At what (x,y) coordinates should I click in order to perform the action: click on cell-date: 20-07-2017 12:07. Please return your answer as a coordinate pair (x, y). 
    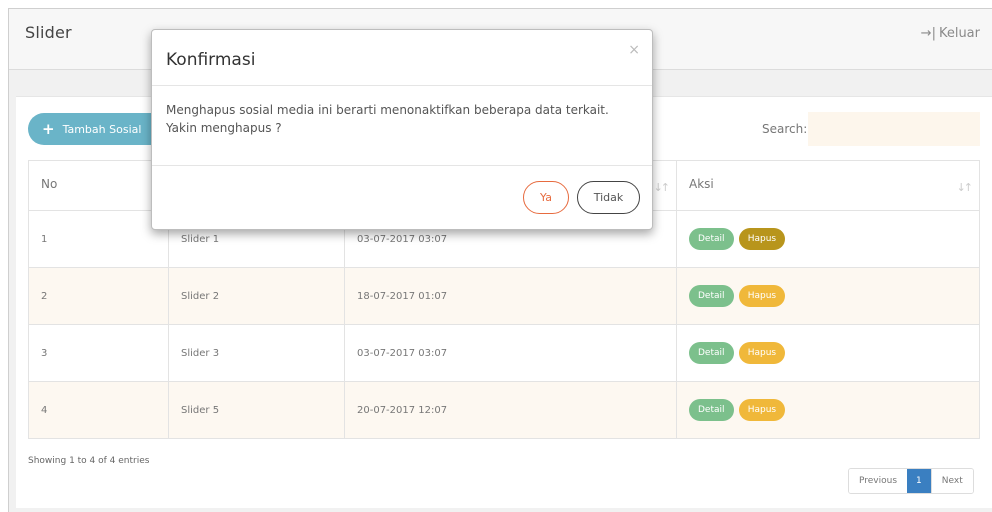
    Looking at the image, I should click on (510, 410).